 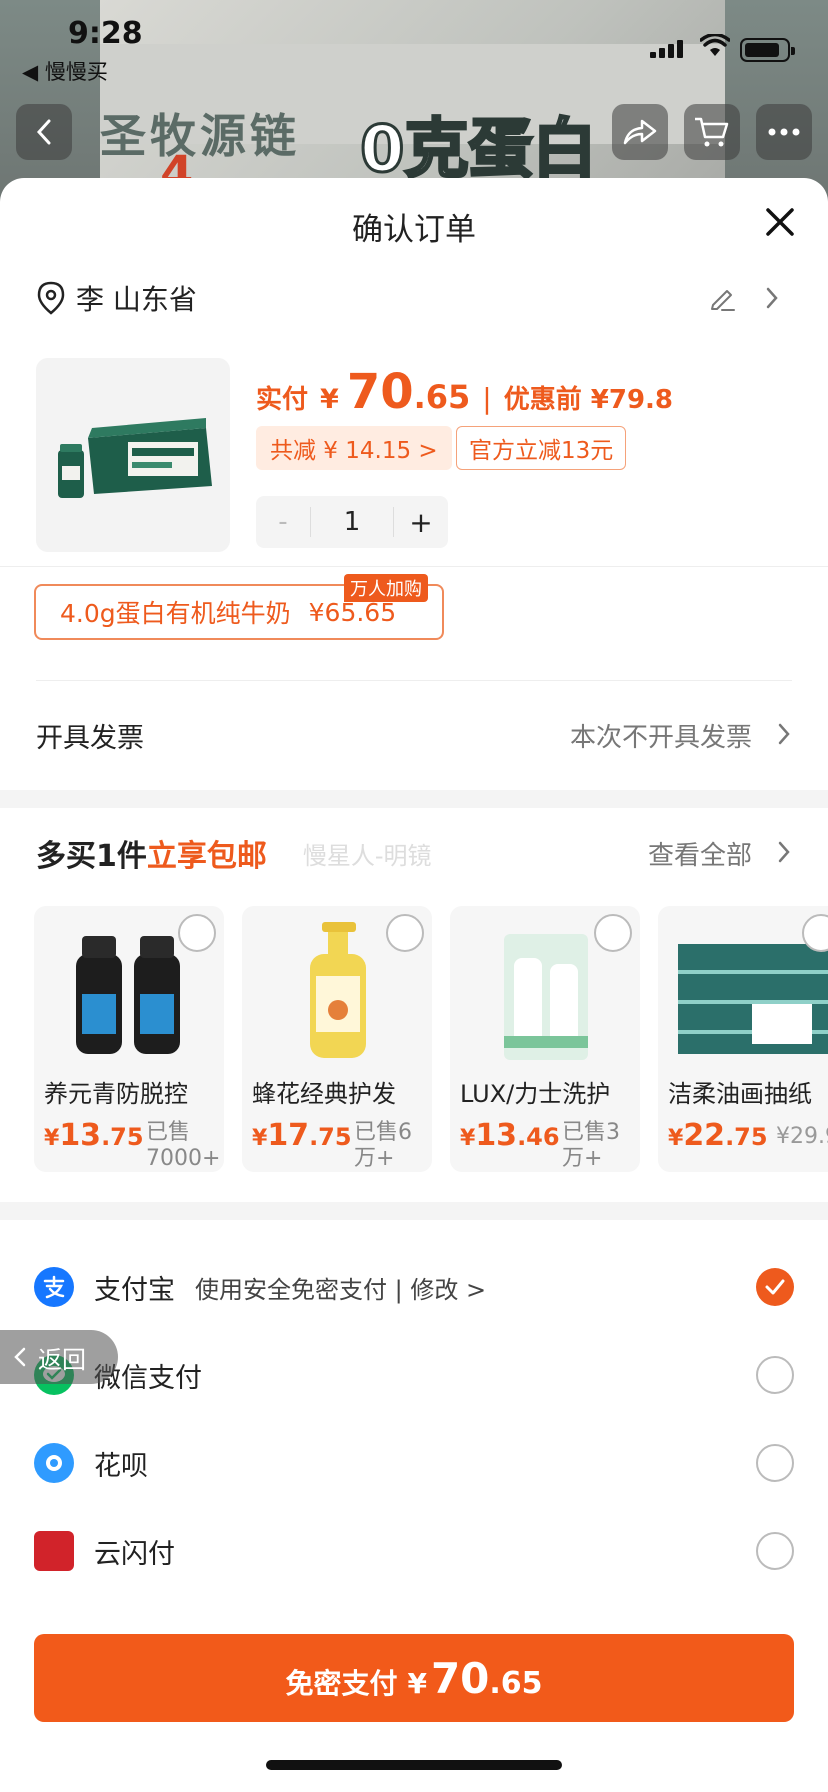 What do you see at coordinates (94, 1135) in the screenshot?
I see `product-price: ¥13.75` at bounding box center [94, 1135].